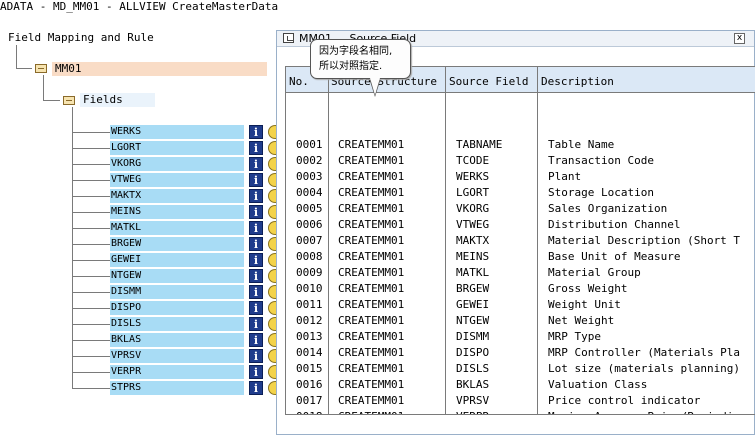 The image size is (755, 435). What do you see at coordinates (288, 38) in the screenshot?
I see `window-icon` at bounding box center [288, 38].